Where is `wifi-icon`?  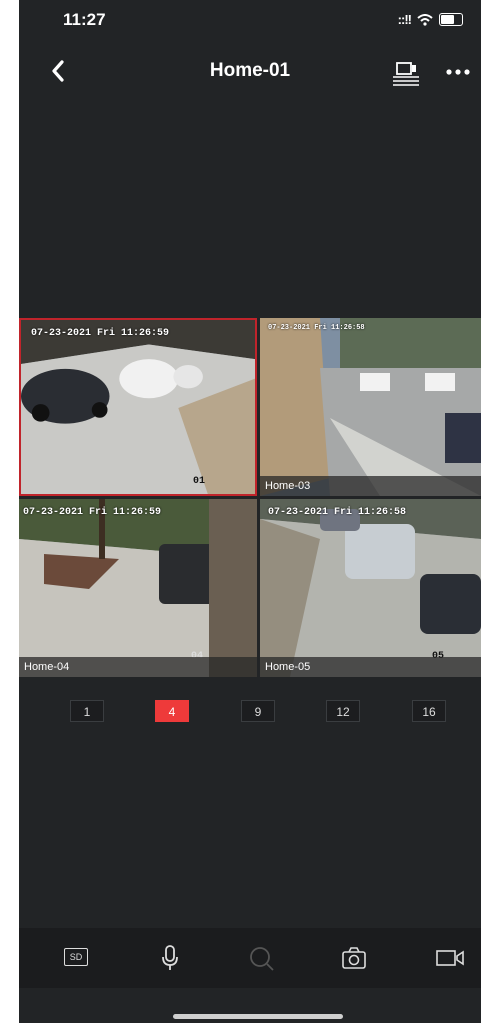 wifi-icon is located at coordinates (425, 19).